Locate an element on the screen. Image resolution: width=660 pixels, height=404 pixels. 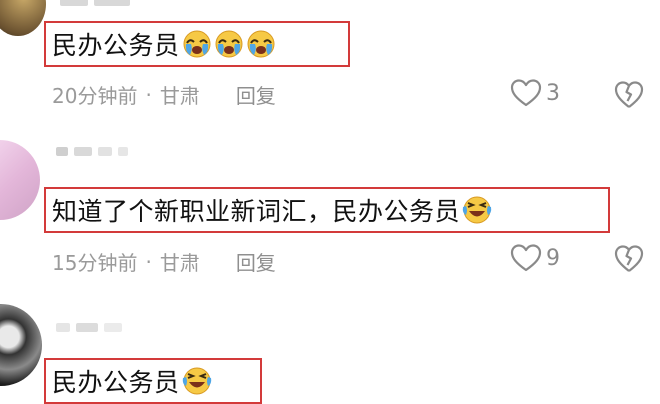
comment-time: 20分钟前 is located at coordinates (95, 96).